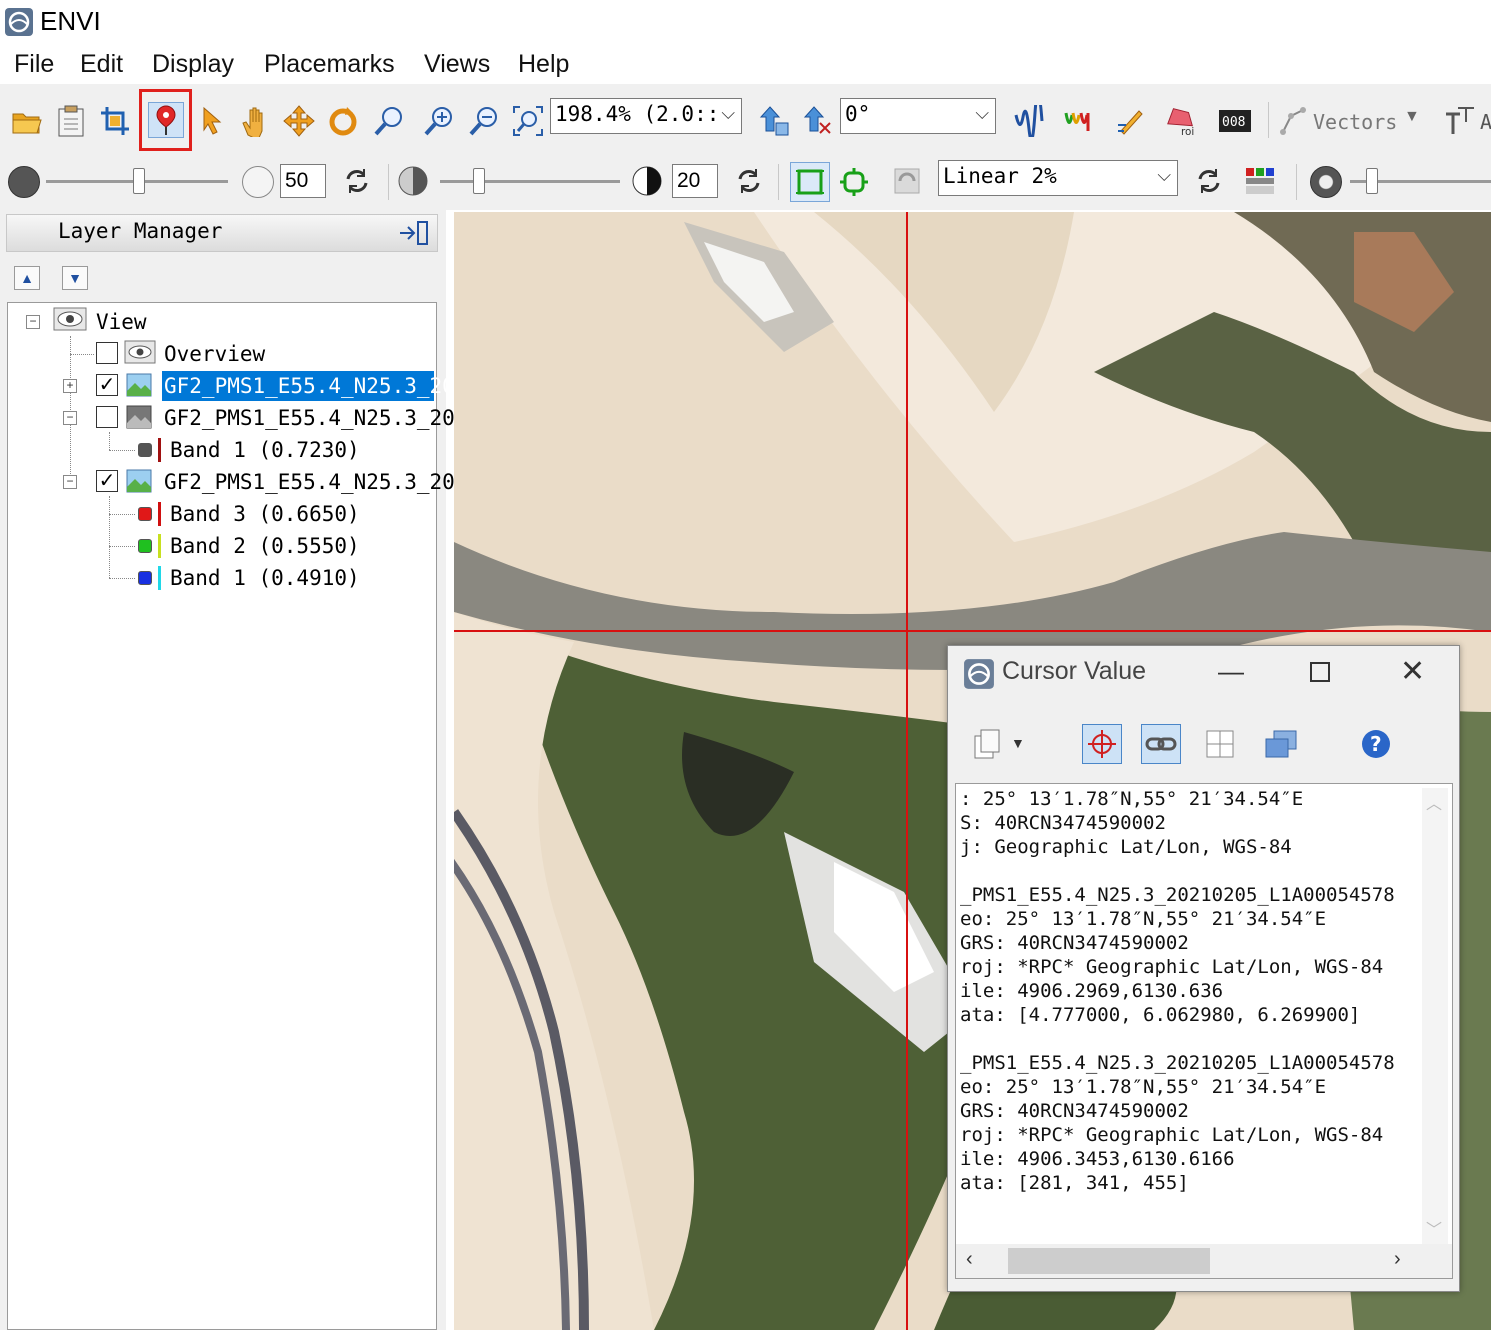  Describe the element at coordinates (71, 121) in the screenshot. I see `clipboard-icon` at that location.